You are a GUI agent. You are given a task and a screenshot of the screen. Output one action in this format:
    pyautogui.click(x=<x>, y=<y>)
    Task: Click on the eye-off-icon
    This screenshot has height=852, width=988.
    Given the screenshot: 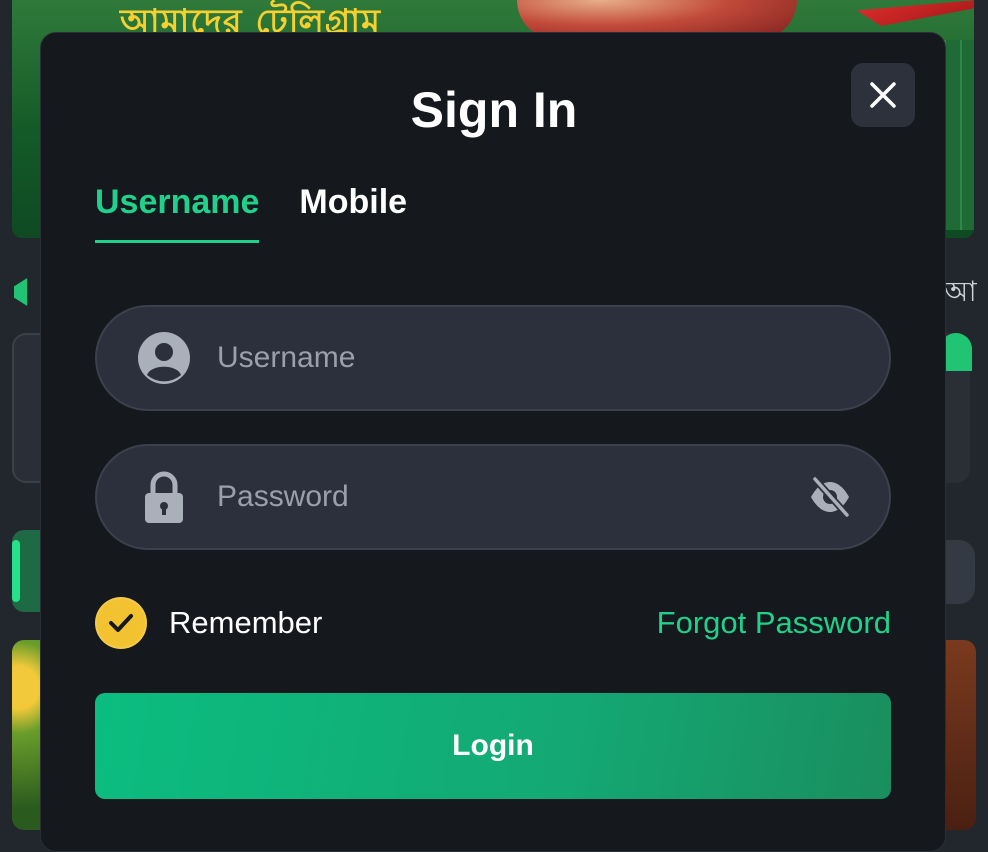 What is the action you would take?
    pyautogui.click(x=831, y=497)
    